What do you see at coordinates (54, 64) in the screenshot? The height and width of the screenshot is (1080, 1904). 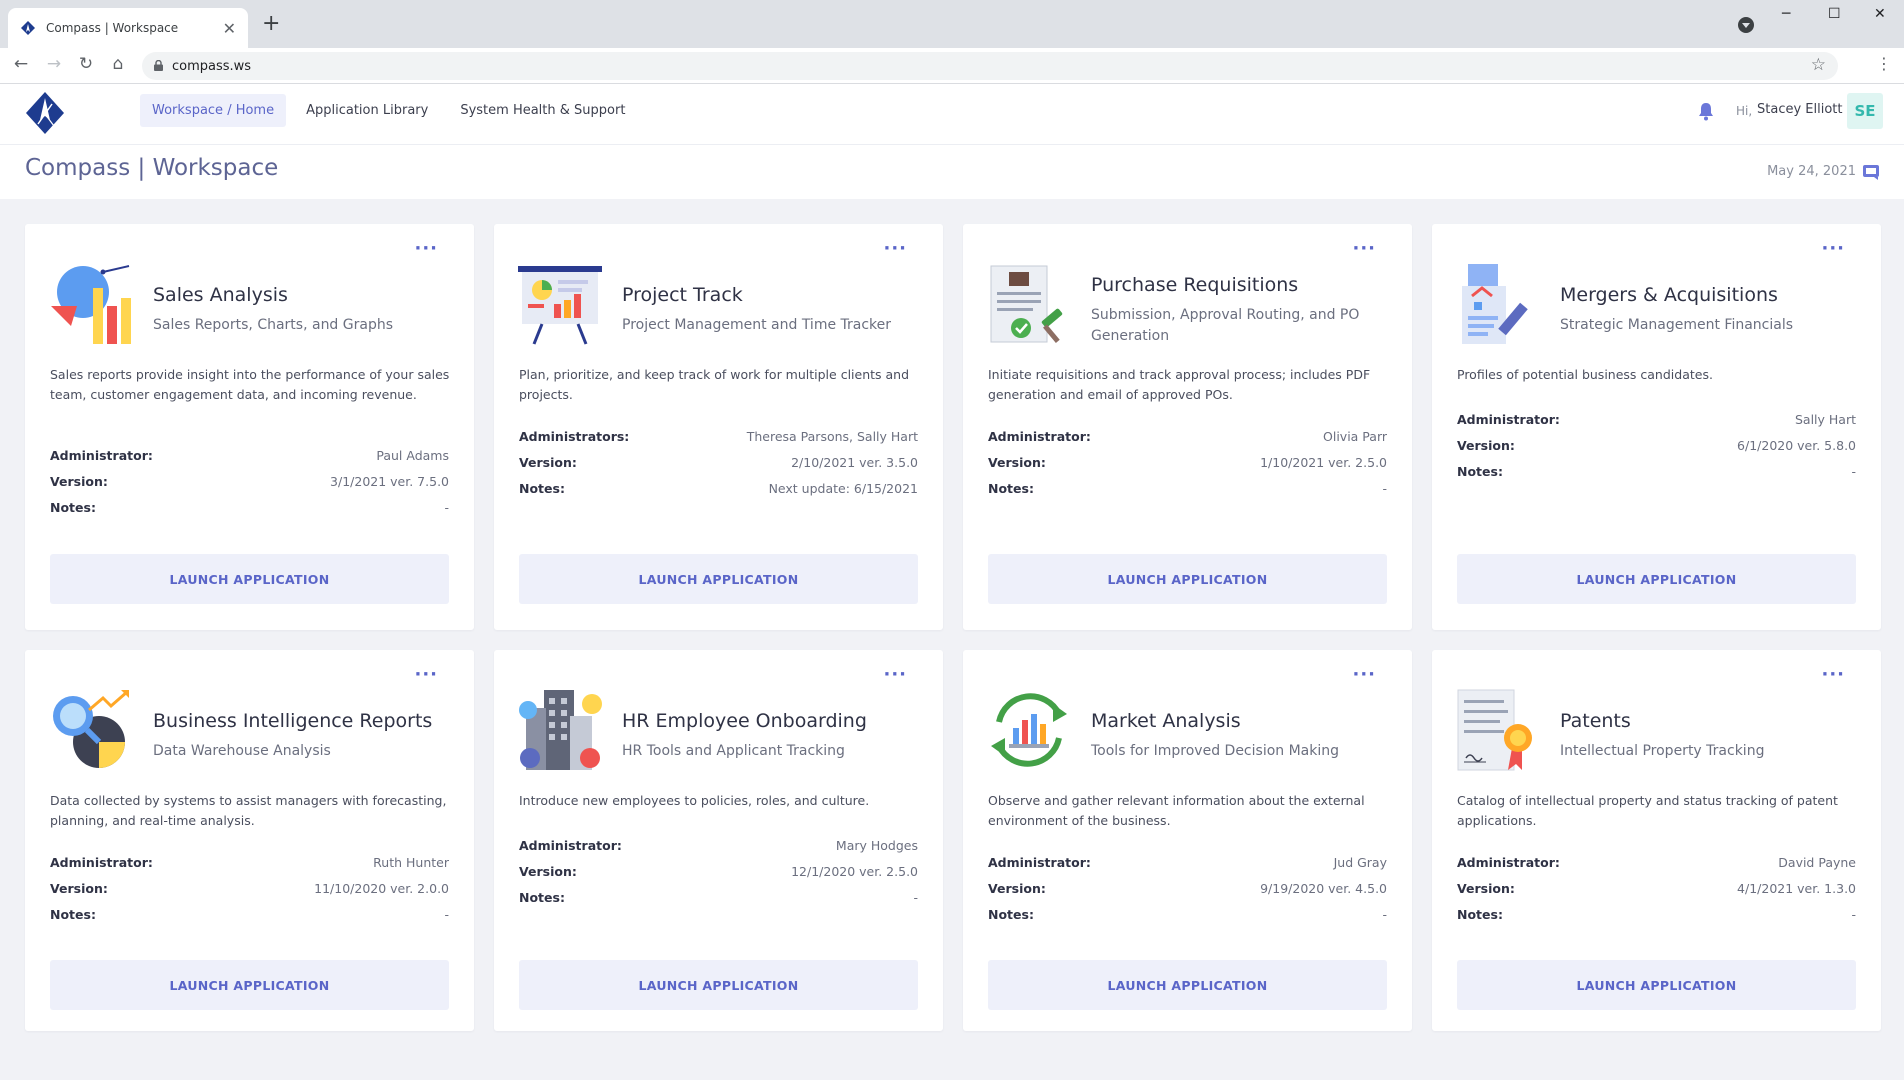 I see `forward-button: →` at bounding box center [54, 64].